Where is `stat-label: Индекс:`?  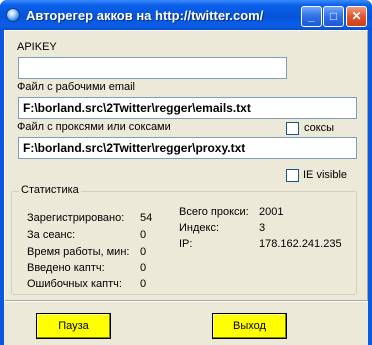 stat-label: Индекс: is located at coordinates (199, 228).